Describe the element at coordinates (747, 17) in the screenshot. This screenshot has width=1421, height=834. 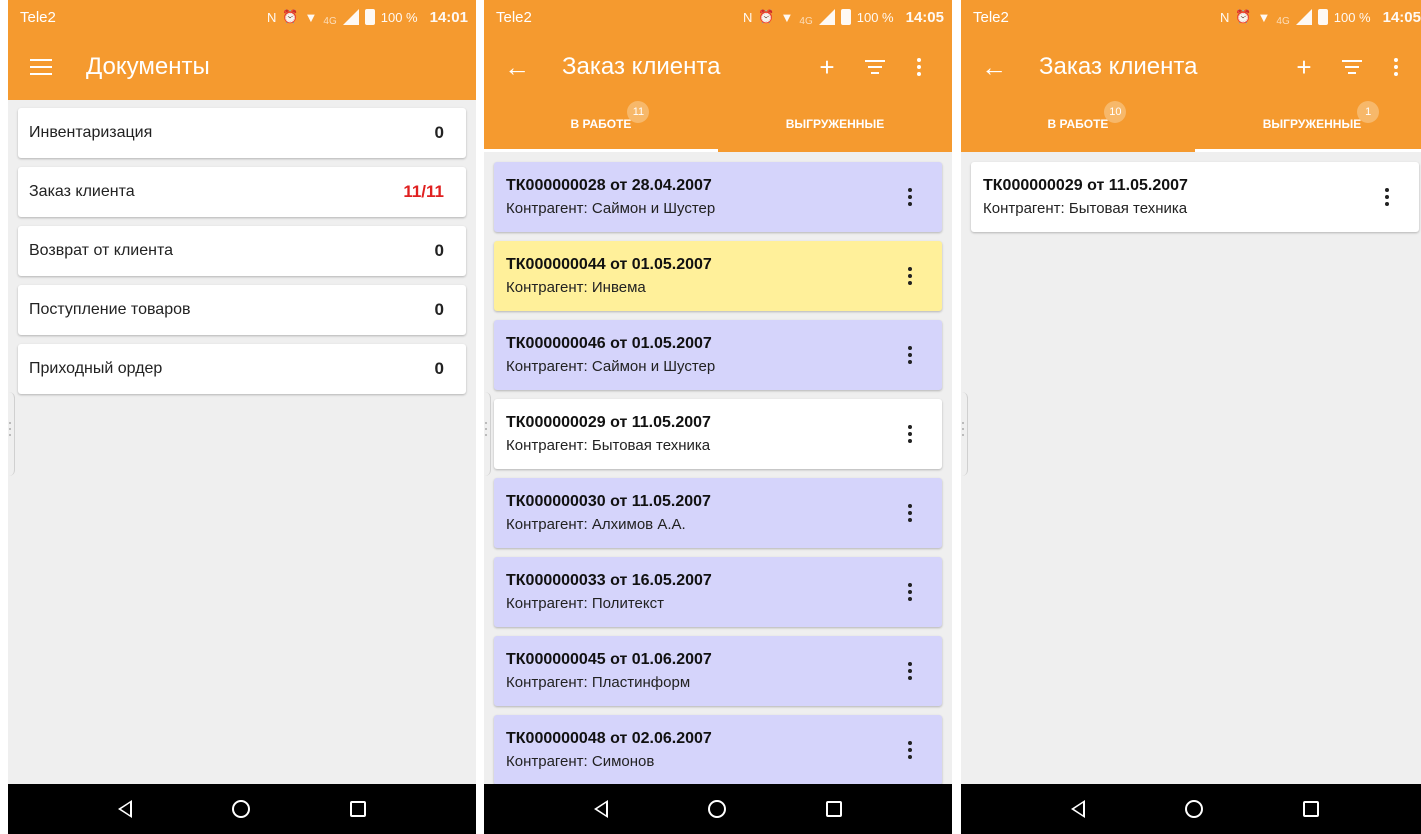
I see `nfc-icon: Ν` at that location.